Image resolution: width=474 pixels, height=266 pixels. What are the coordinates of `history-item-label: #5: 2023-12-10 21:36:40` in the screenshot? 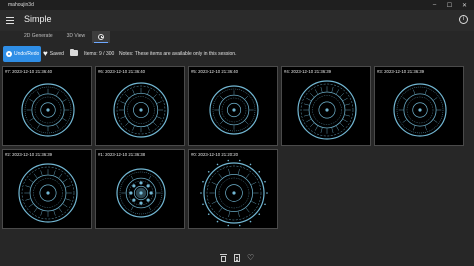 It's located at (215, 71).